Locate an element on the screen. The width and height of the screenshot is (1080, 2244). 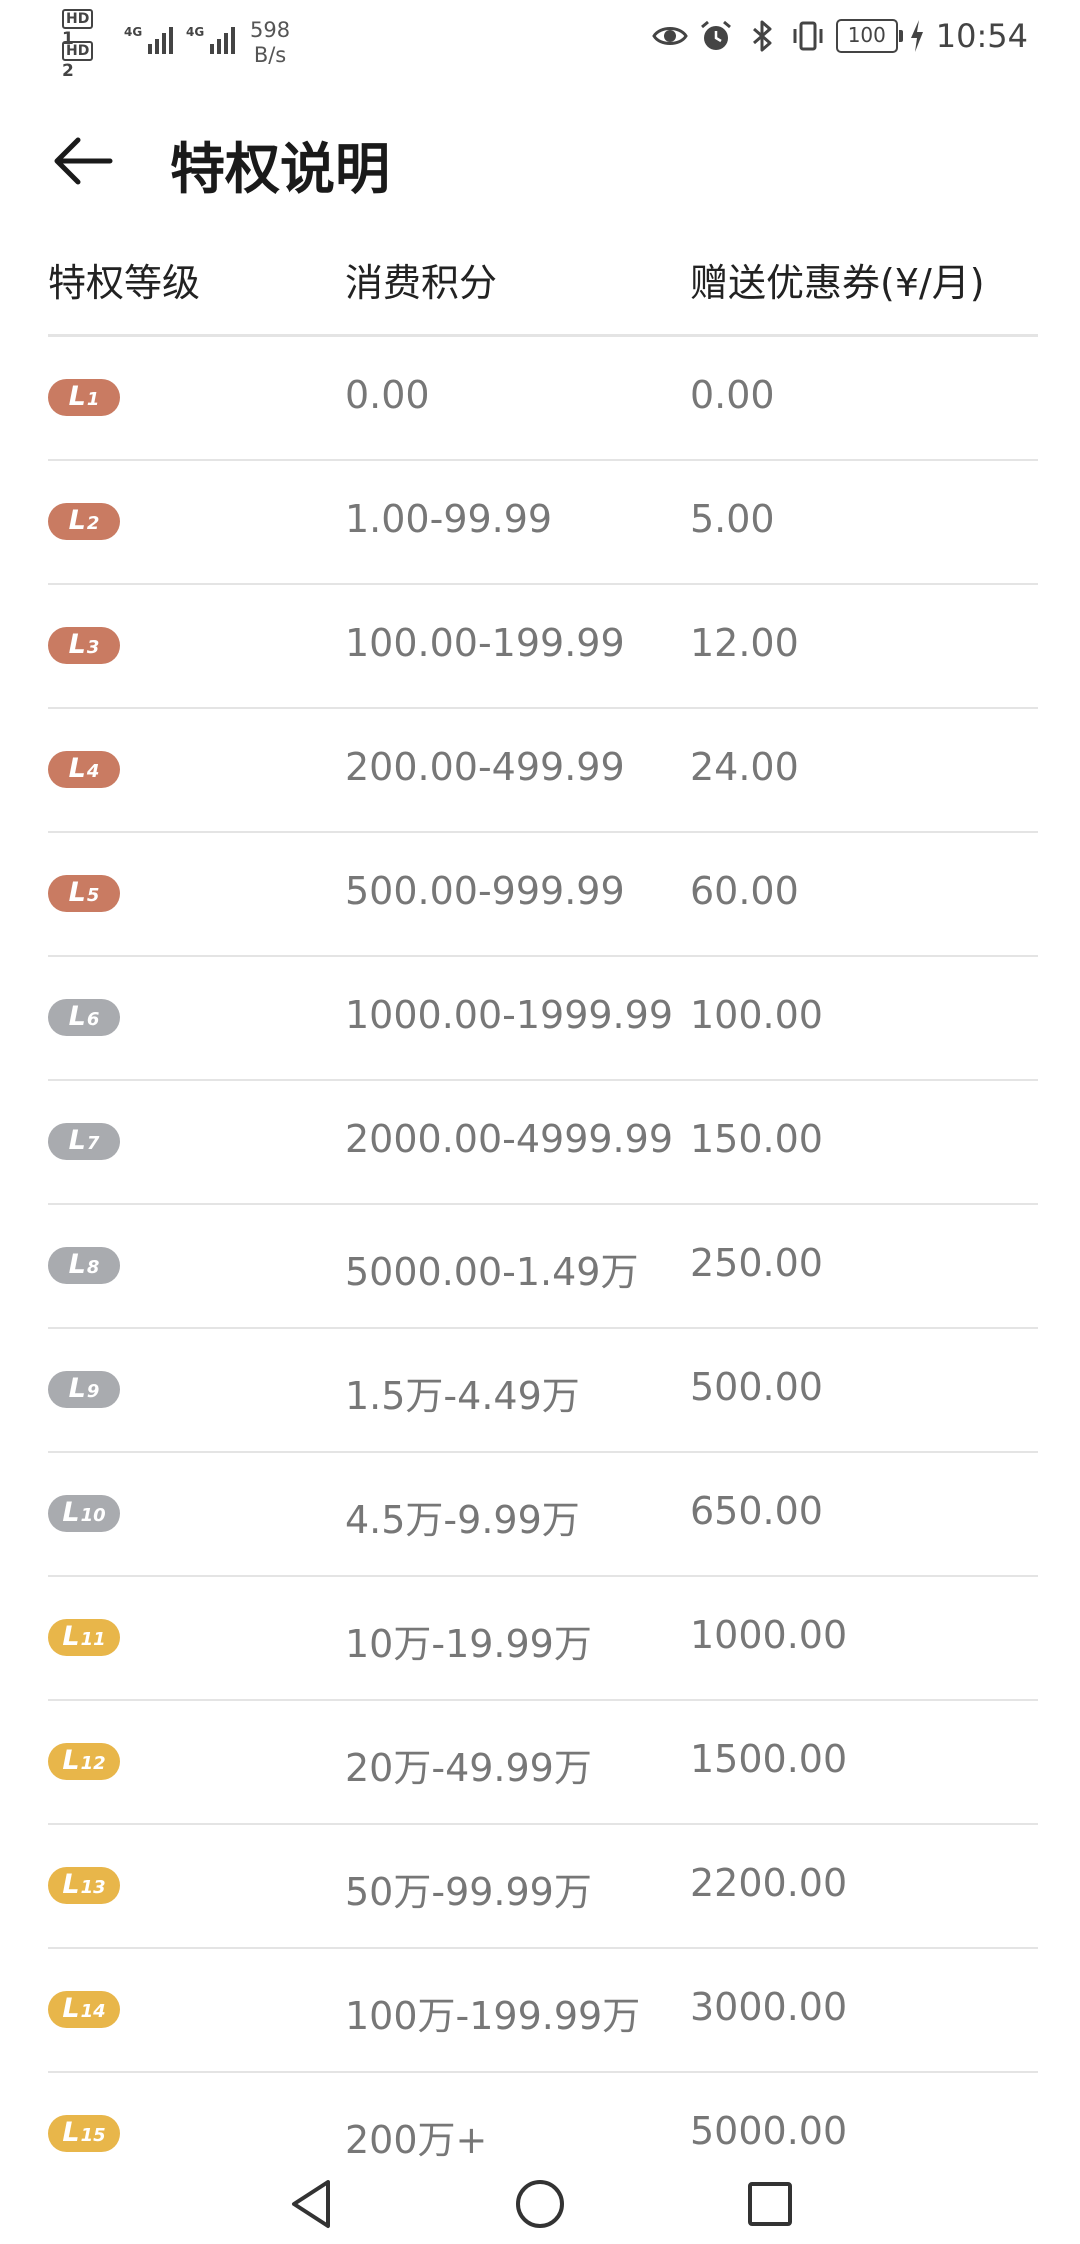
level-badge-number: 2 is located at coordinates (93, 523).